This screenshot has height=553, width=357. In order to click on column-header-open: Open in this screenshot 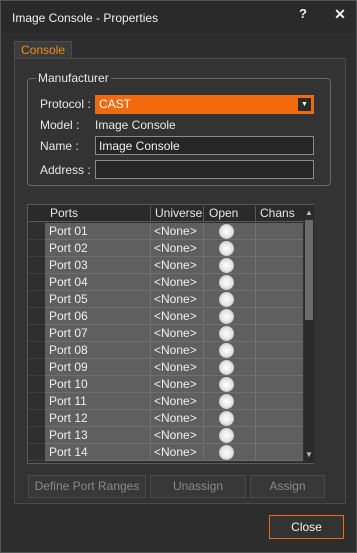, I will do `click(223, 213)`.